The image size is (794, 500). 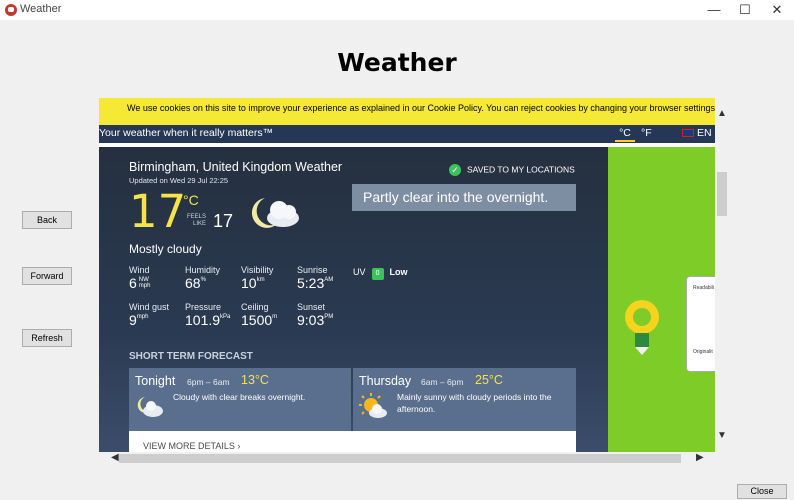 I want to click on humidity-stat: Humidity 68%, so click(x=202, y=279).